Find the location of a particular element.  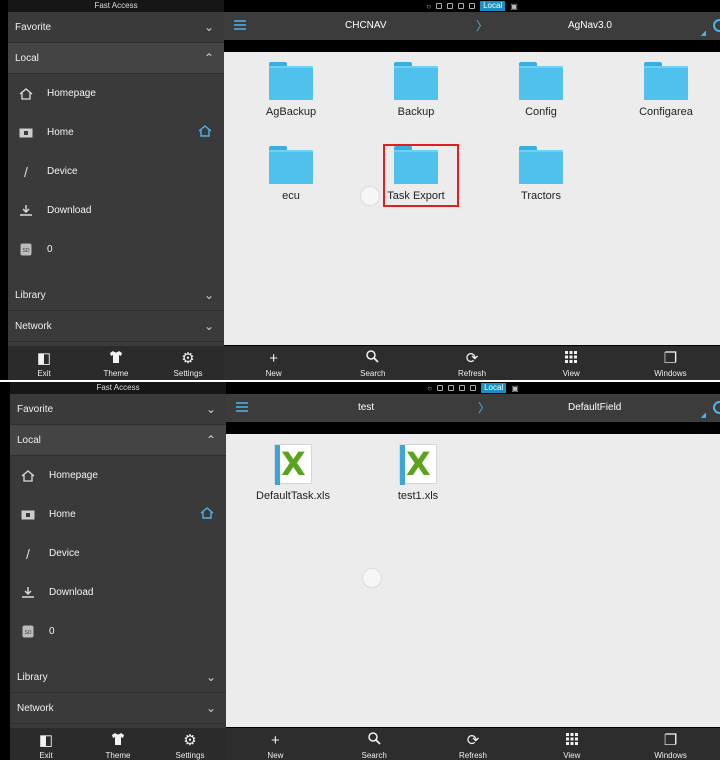

theme-label: Theme is located at coordinates (118, 755).